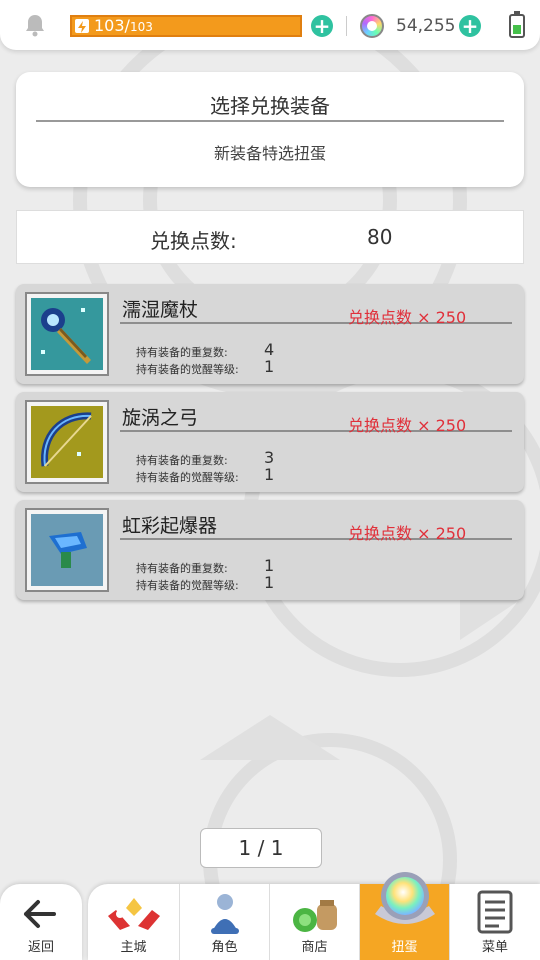  Describe the element at coordinates (133, 947) in the screenshot. I see `tab-label: 主城` at that location.